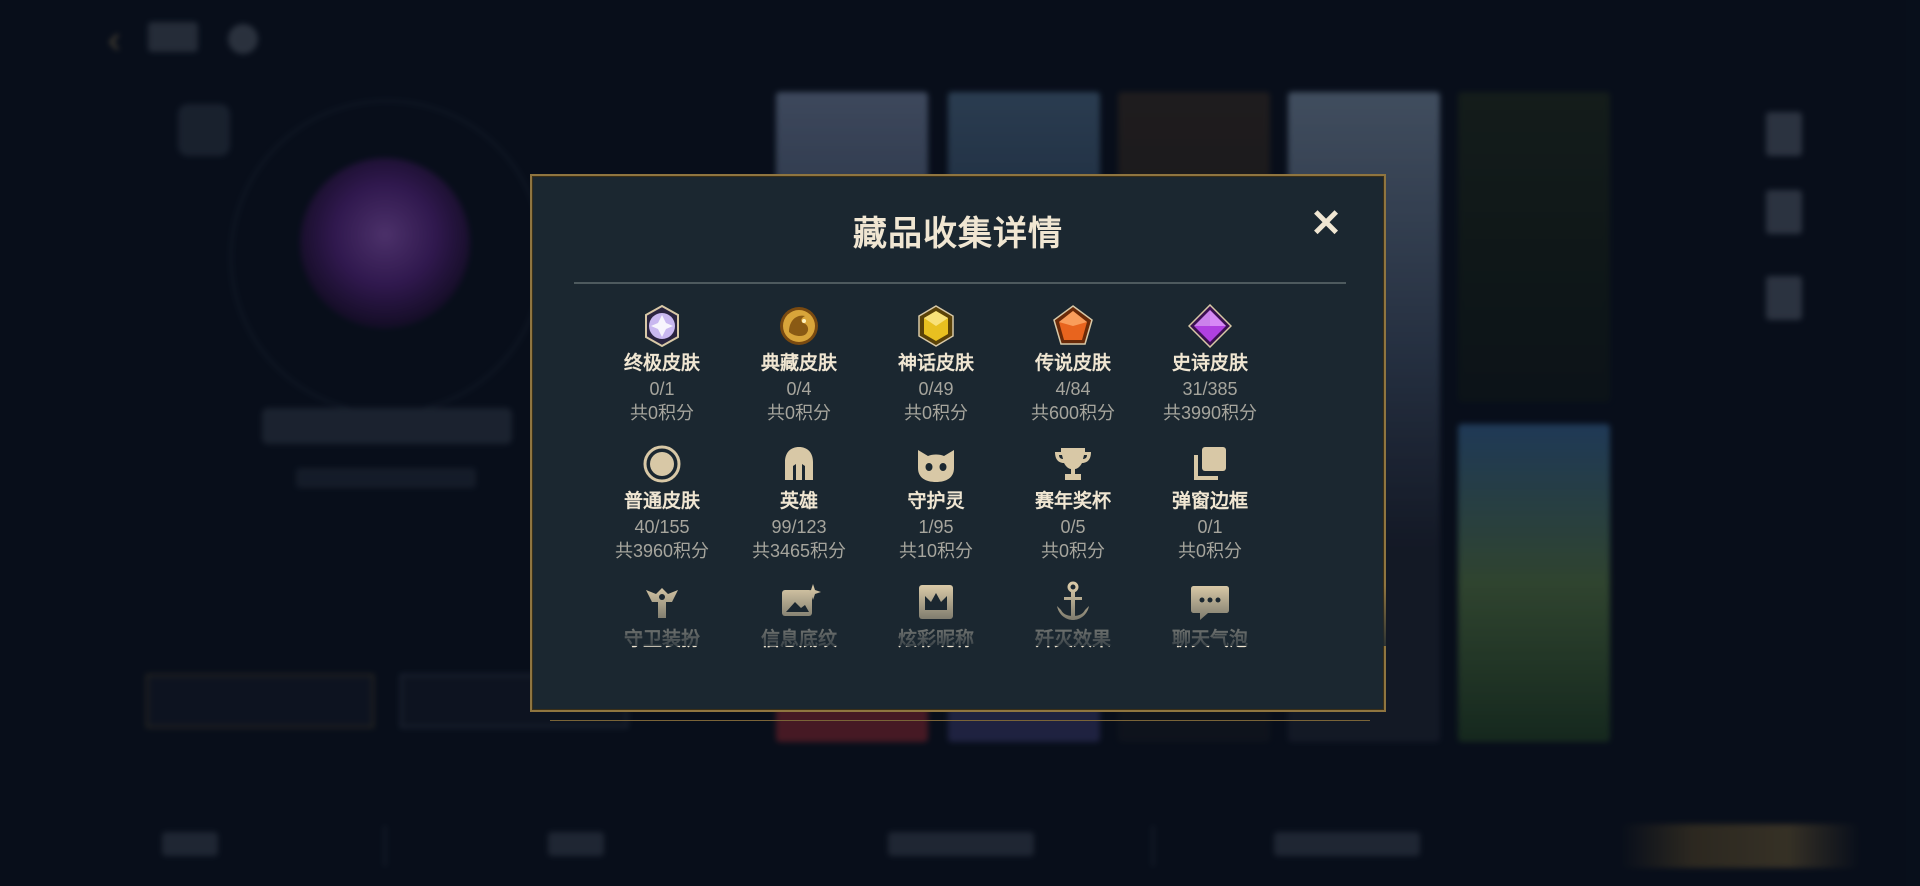 This screenshot has width=1920, height=886. I want to click on trophy-icon, so click(1073, 464).